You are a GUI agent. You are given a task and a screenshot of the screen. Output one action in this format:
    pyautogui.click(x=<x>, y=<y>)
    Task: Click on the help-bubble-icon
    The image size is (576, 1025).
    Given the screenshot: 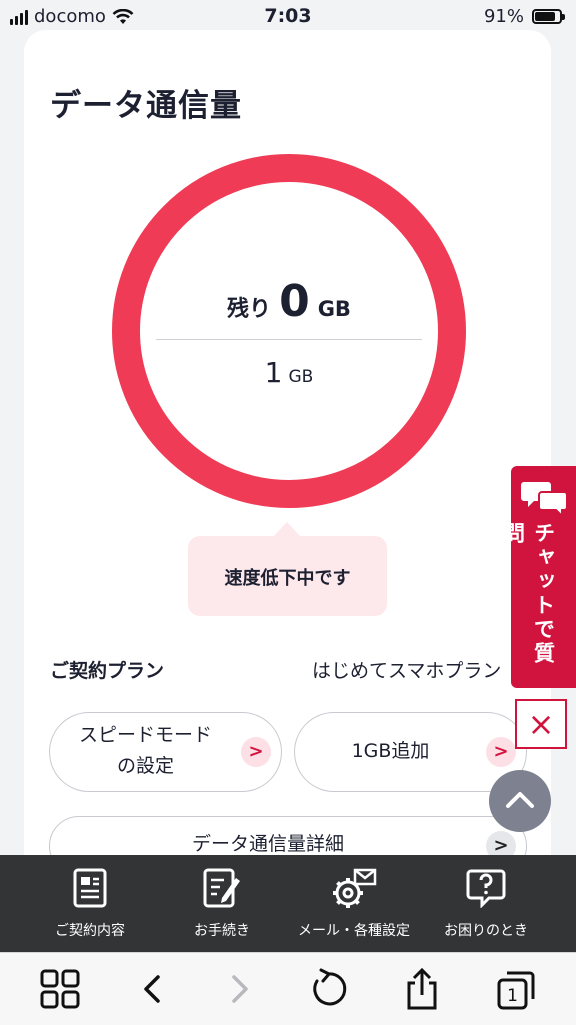 What is the action you would take?
    pyautogui.click(x=486, y=888)
    